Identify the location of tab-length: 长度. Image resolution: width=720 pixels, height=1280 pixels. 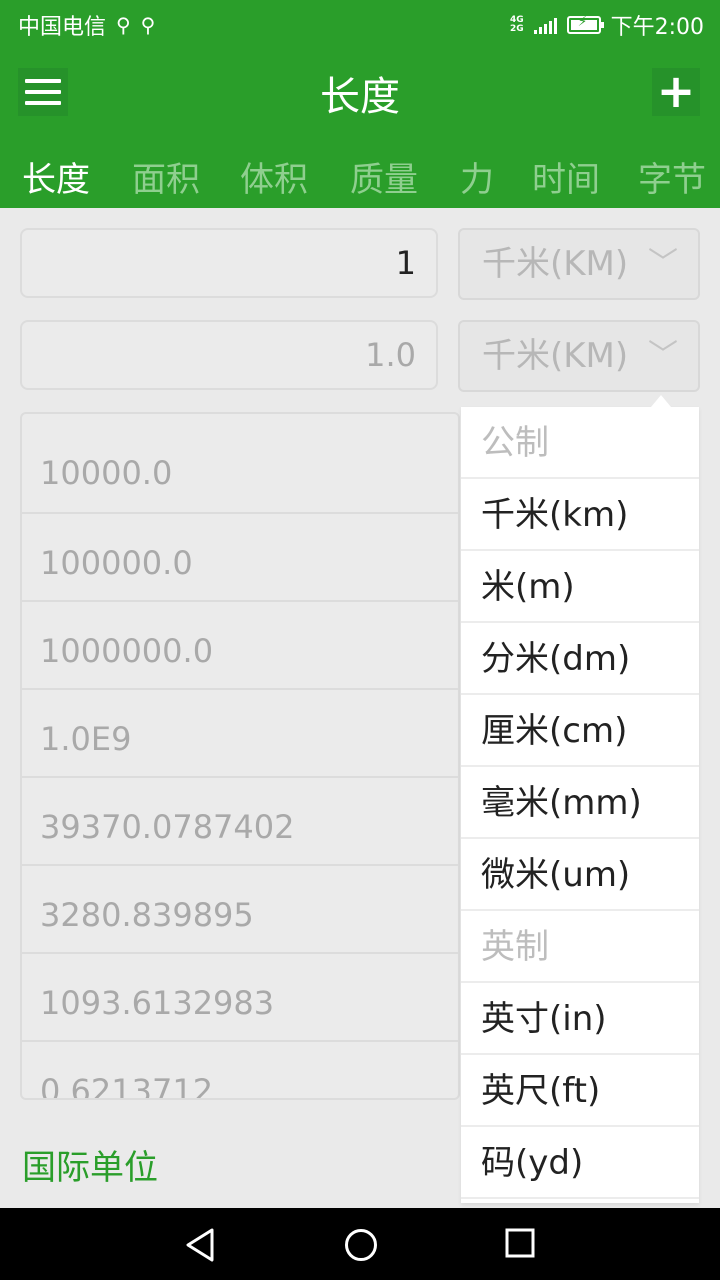
(56, 176).